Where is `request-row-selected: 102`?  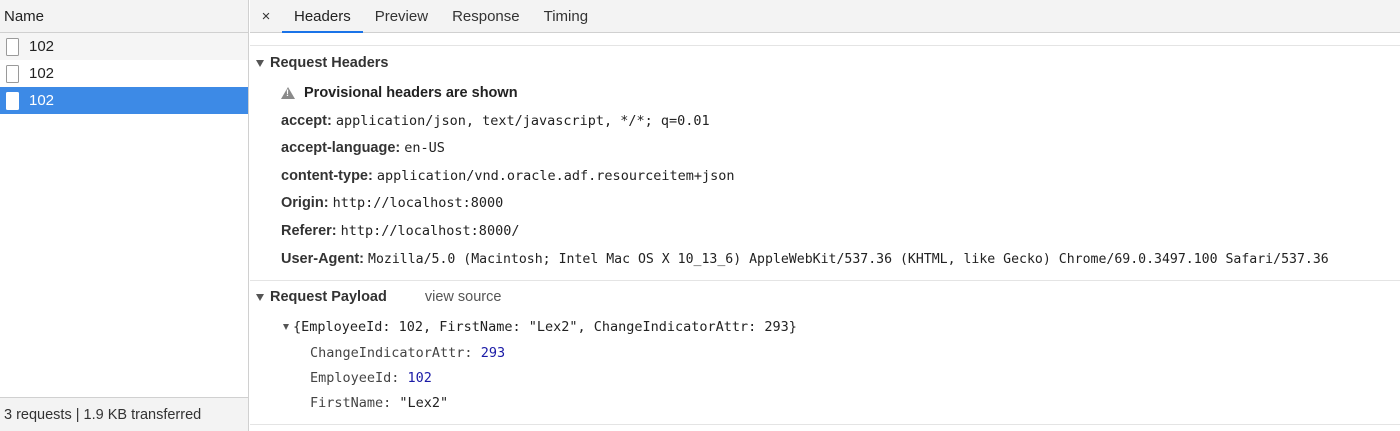 request-row-selected: 102 is located at coordinates (124, 100).